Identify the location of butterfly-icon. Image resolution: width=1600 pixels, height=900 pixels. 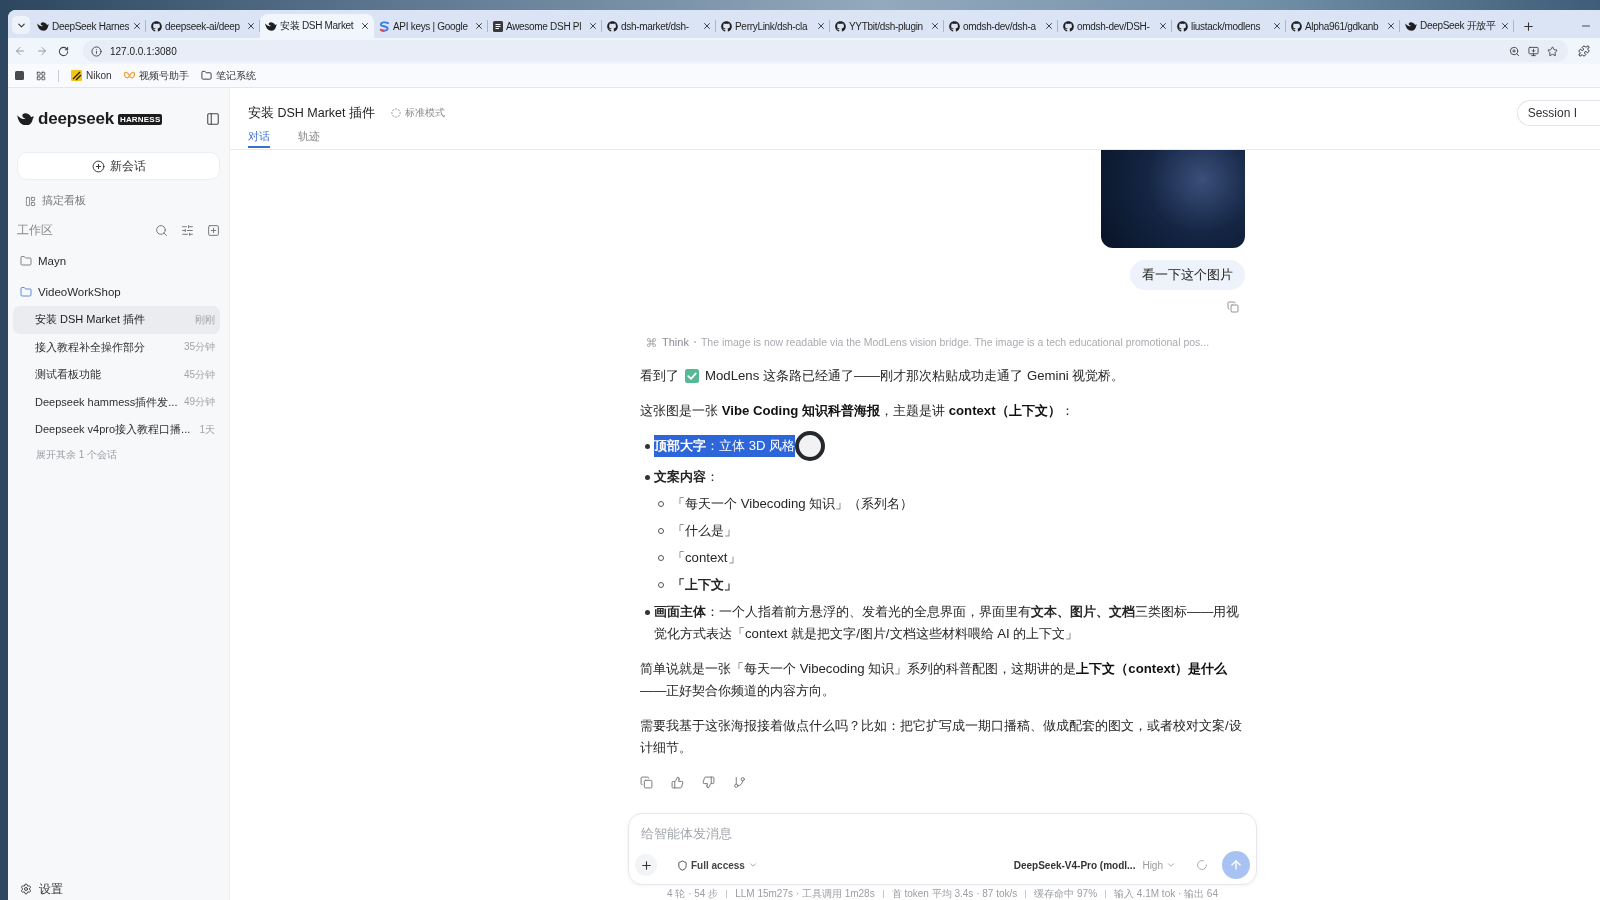
(129, 75).